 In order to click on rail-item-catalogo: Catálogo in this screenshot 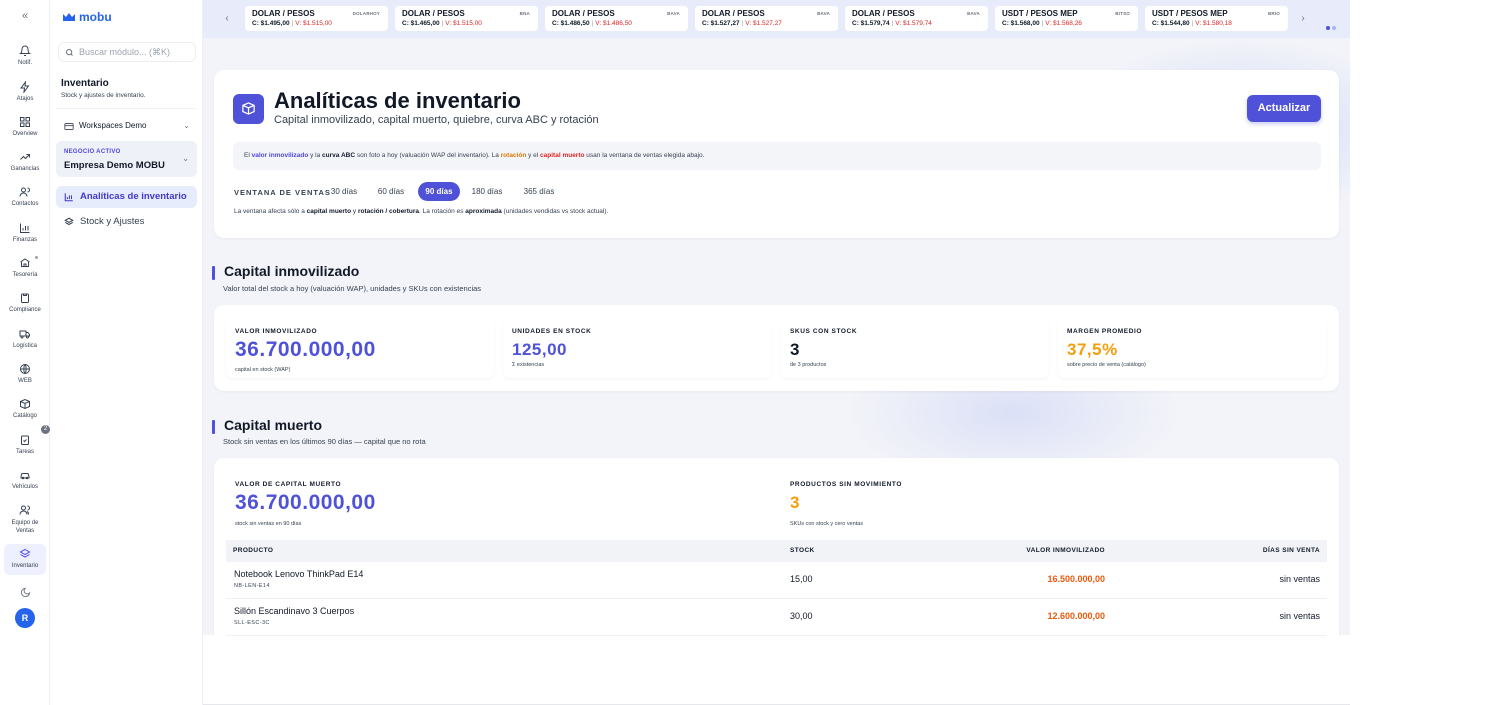, I will do `click(25, 408)`.